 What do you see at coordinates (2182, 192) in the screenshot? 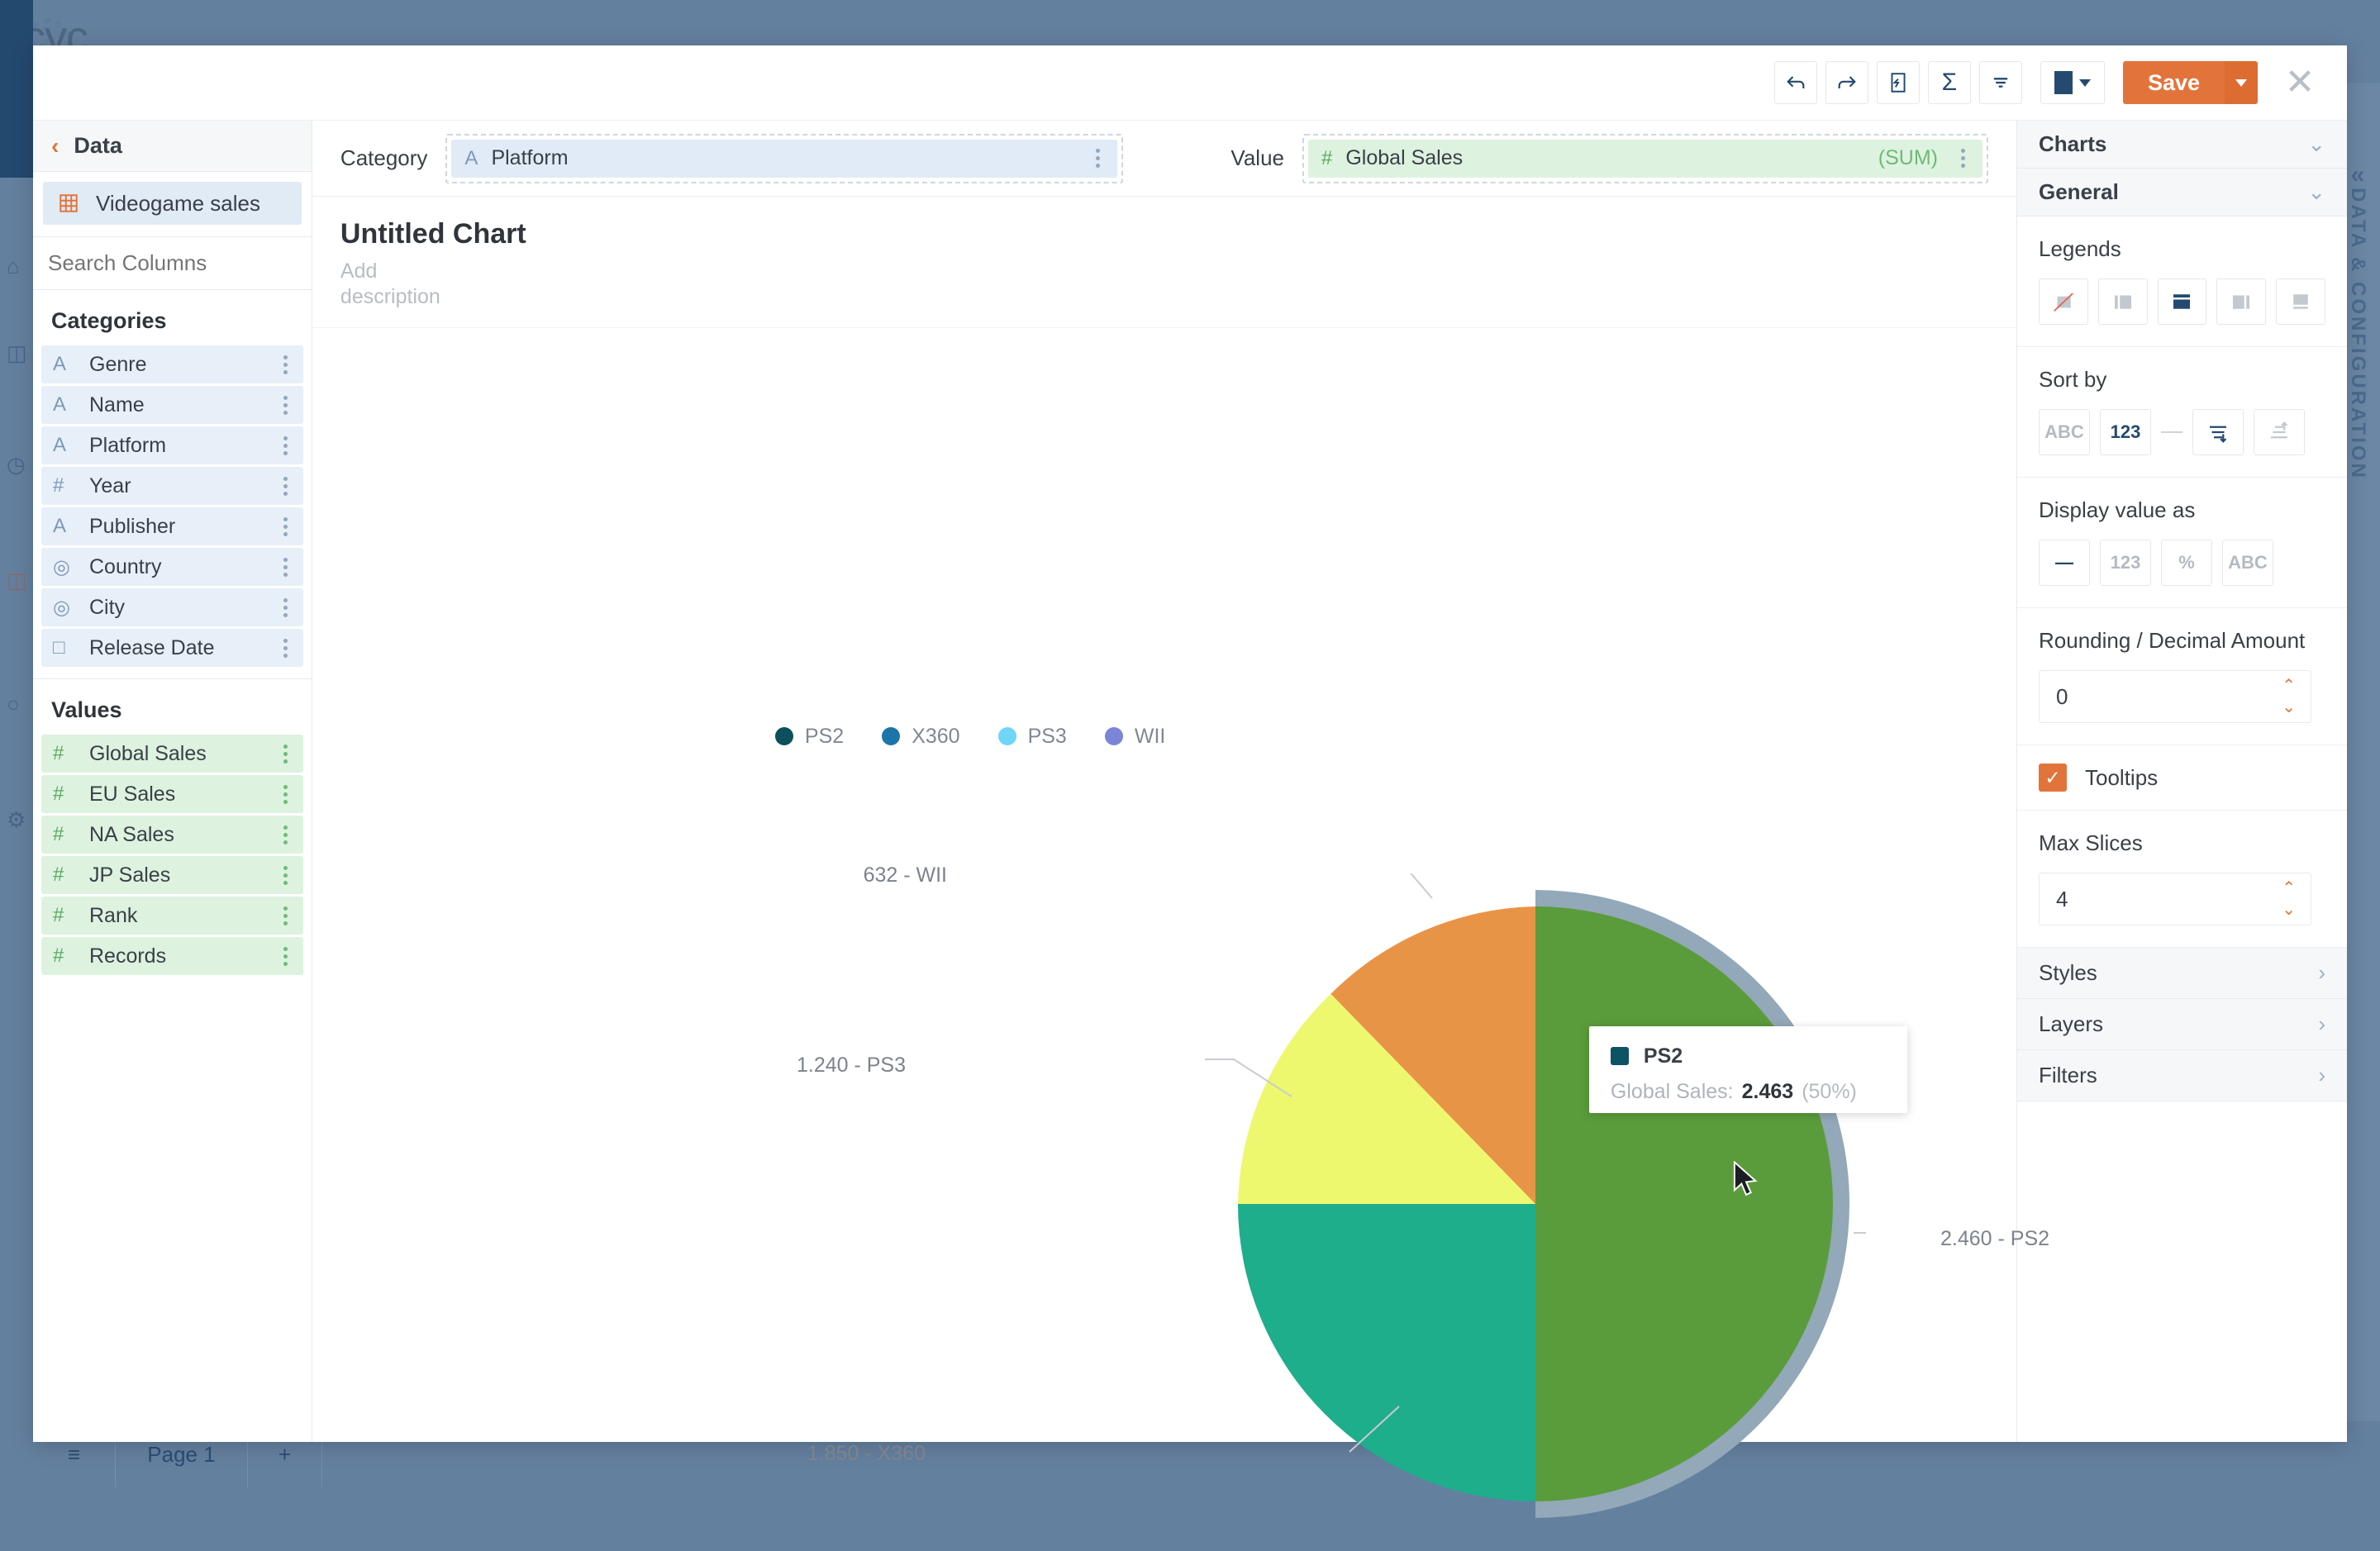
I see `general-section-header: General ⌄` at bounding box center [2182, 192].